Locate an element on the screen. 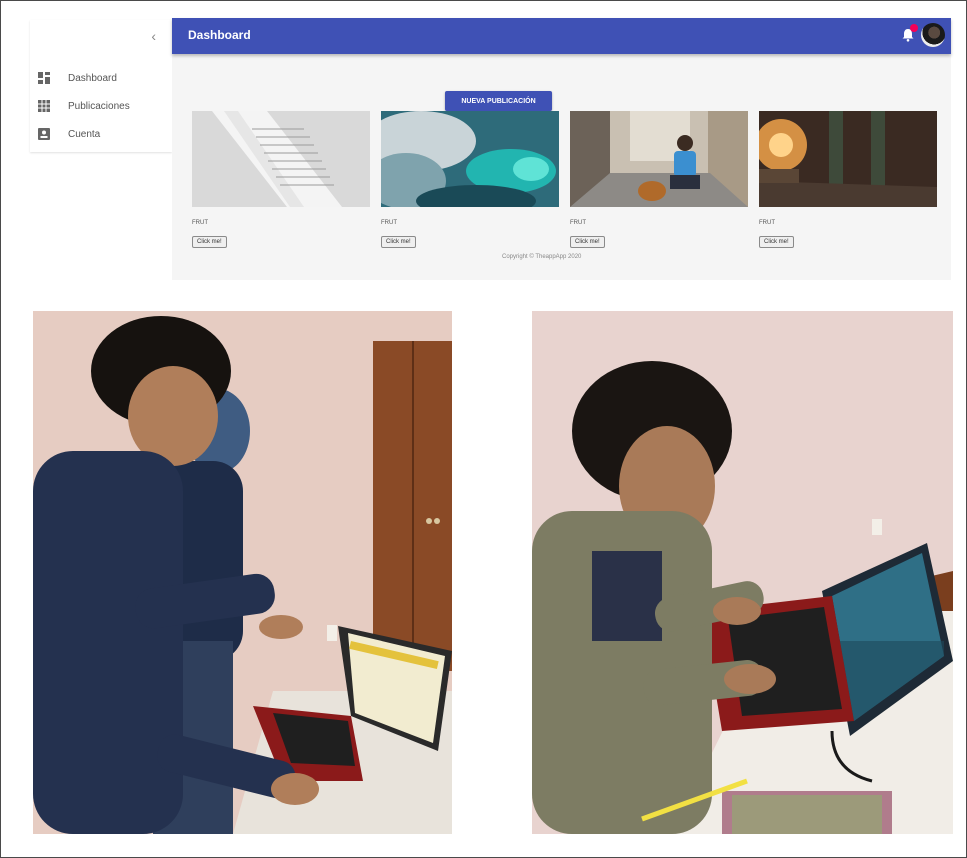 The width and height of the screenshot is (967, 858). aurora-clouds-photo is located at coordinates (470, 159).